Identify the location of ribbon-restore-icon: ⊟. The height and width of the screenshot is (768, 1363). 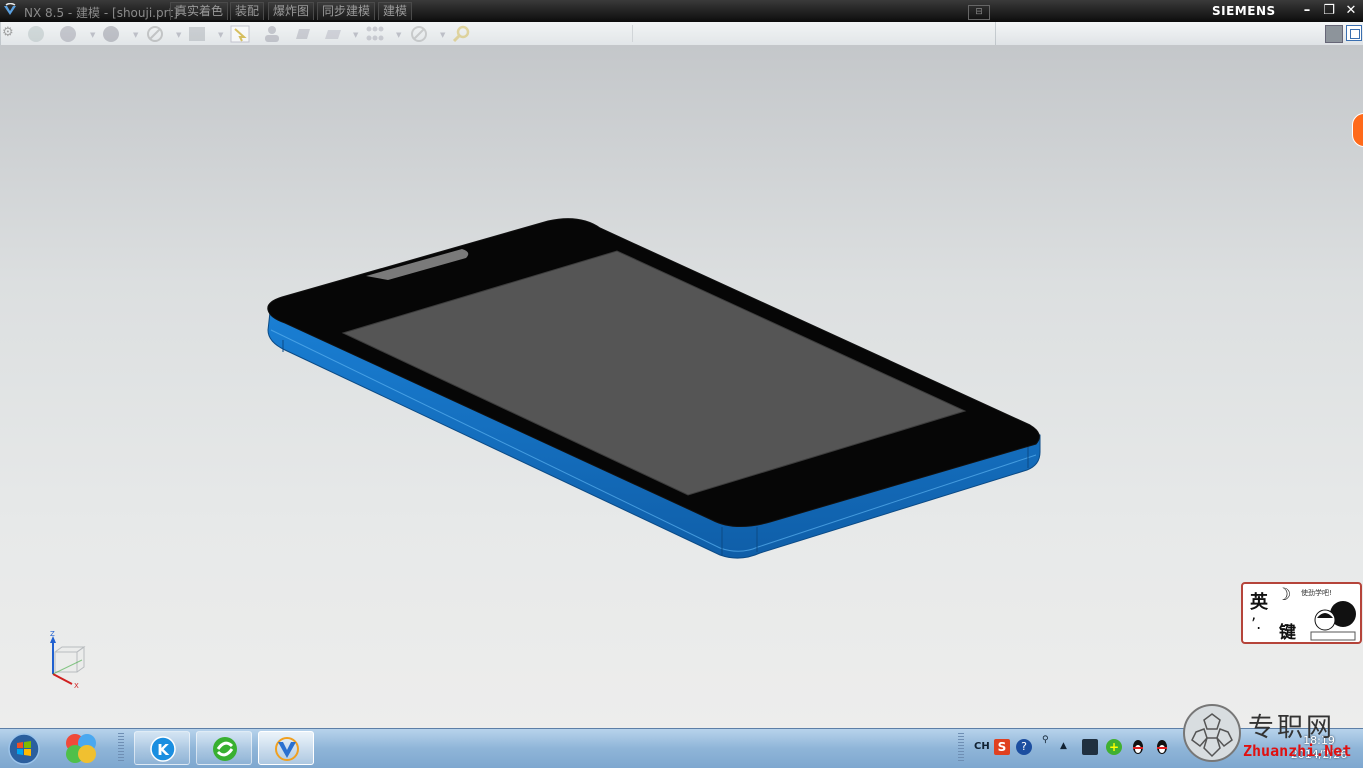
(979, 12).